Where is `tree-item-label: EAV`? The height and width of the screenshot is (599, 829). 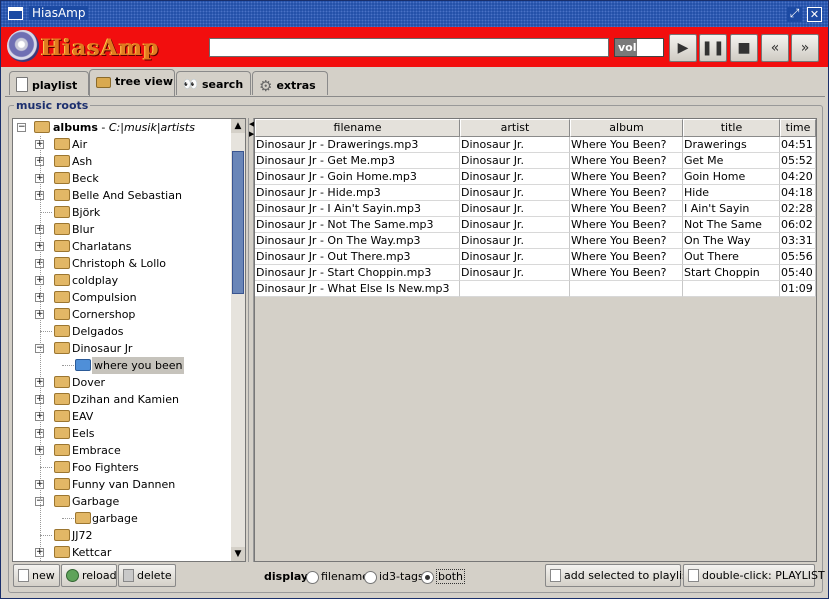
tree-item-label: EAV is located at coordinates (83, 416).